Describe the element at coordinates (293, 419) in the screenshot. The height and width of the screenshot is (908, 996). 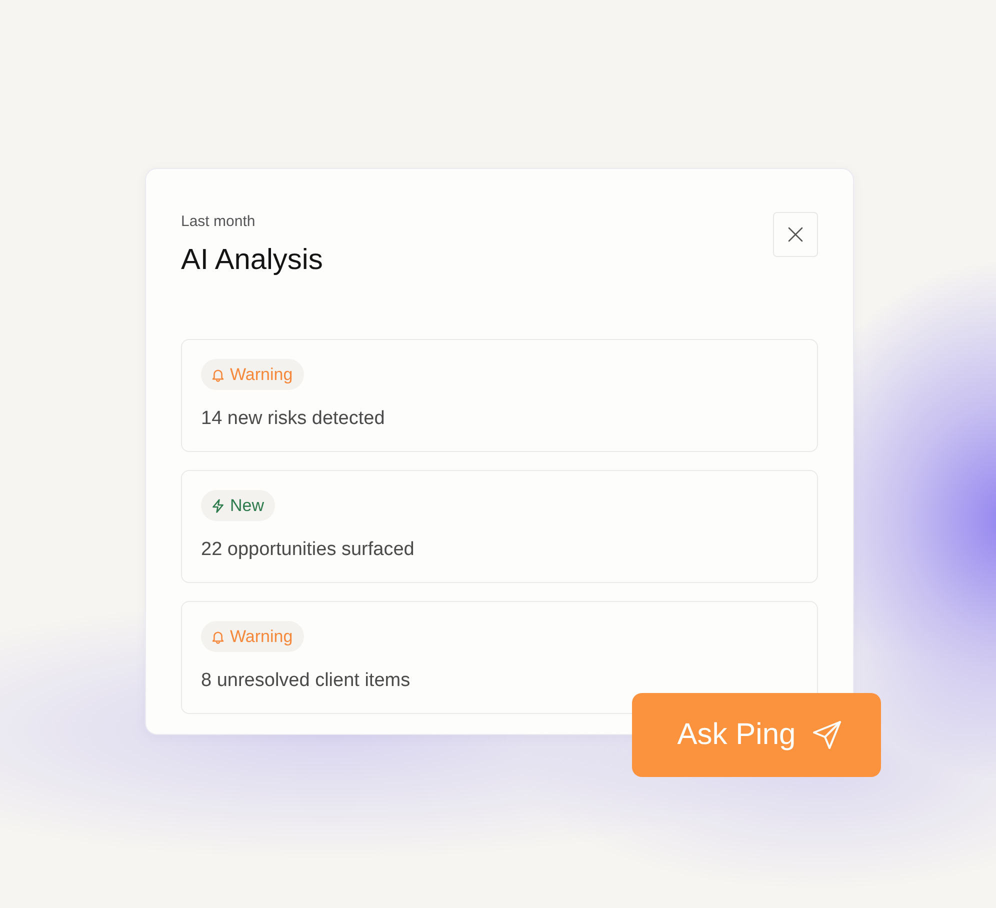
I see `insight-text: 14 new risks detected` at that location.